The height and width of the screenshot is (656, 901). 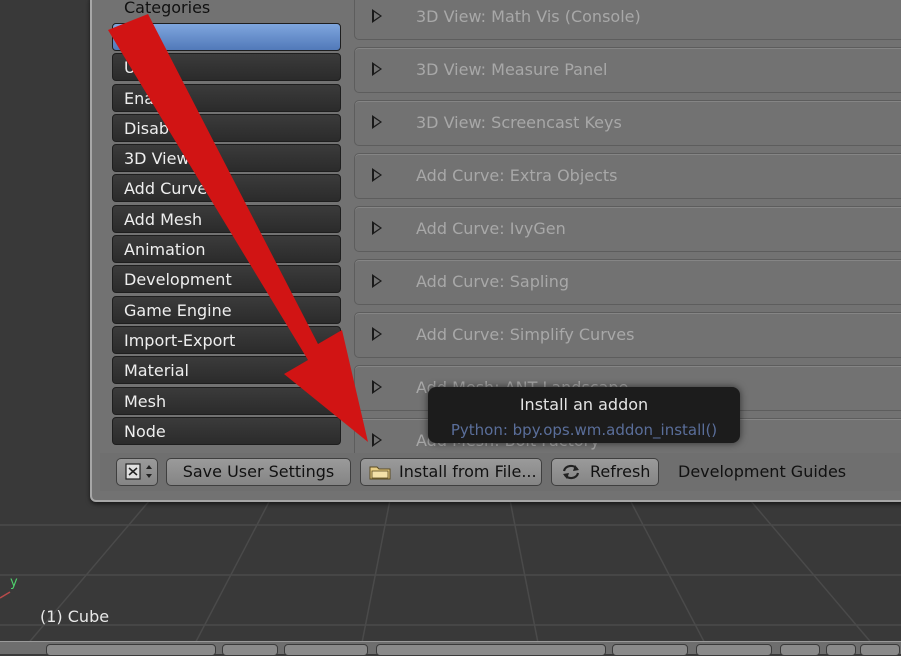 I want to click on category-item: 3D View, so click(x=226, y=158).